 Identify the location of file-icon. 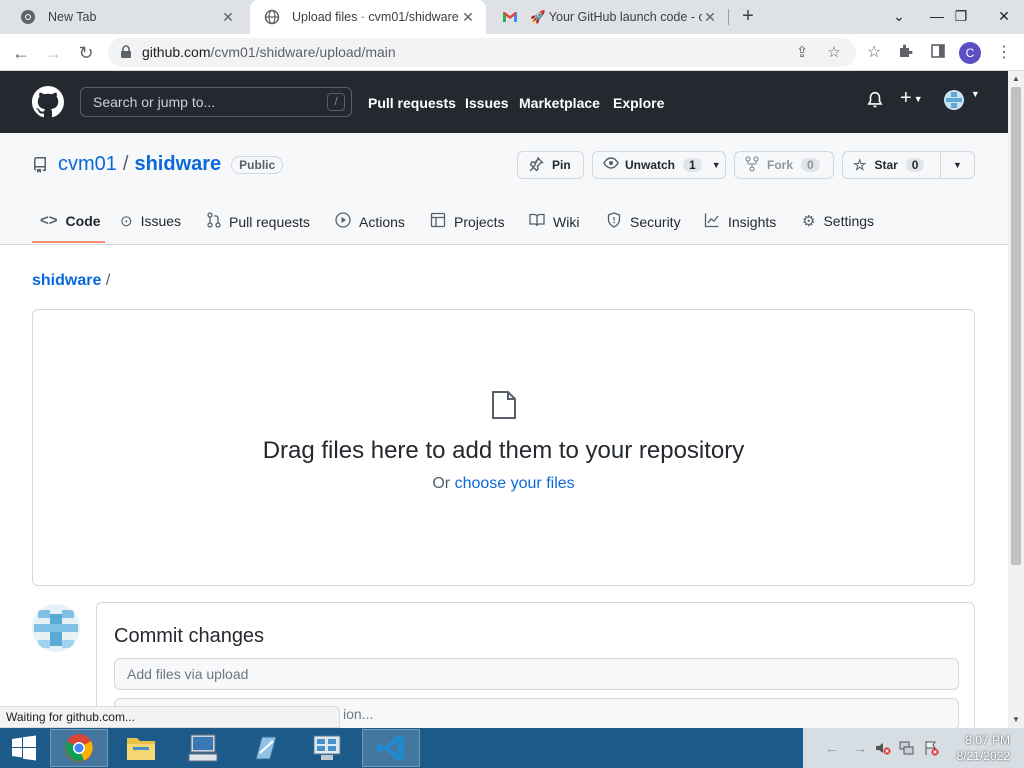
(504, 406).